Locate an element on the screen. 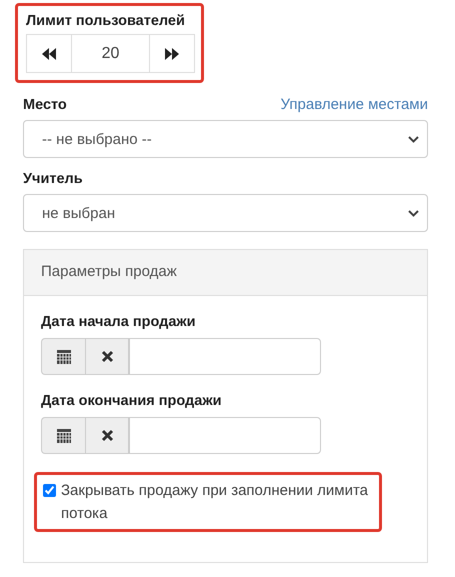  field-label: Дата окончания продажи is located at coordinates (132, 401).